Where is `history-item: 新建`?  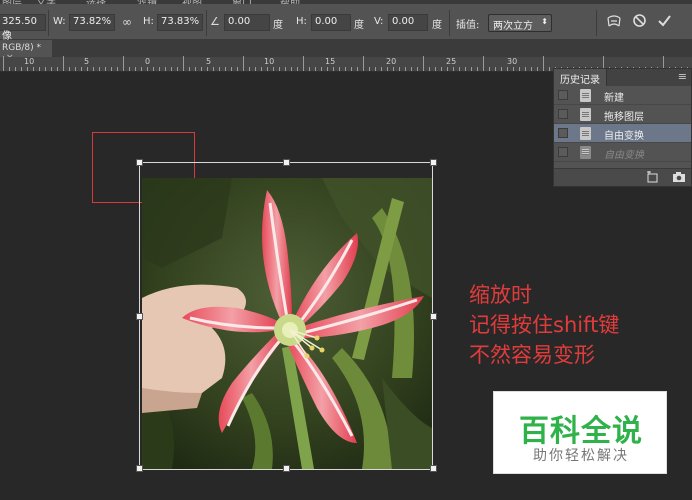
history-item: 新建 is located at coordinates (622, 95).